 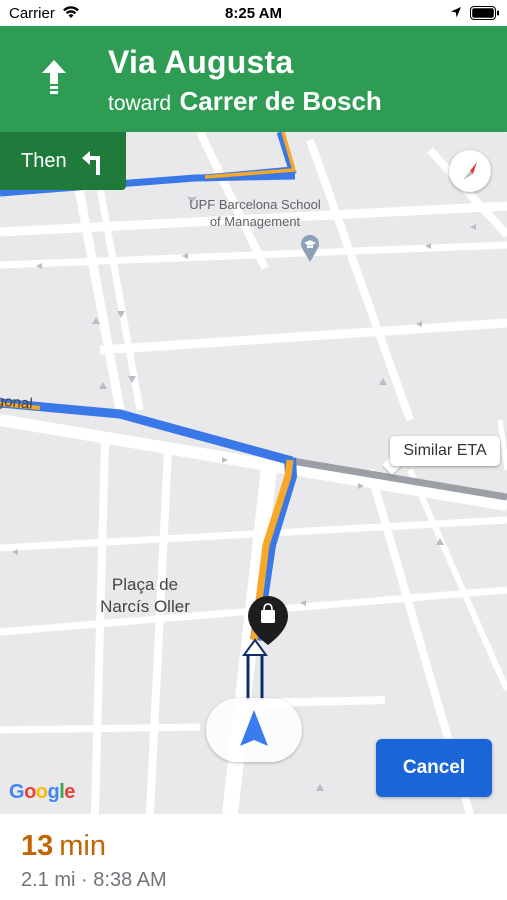 I want to click on toward-label: toward, so click(x=140, y=103).